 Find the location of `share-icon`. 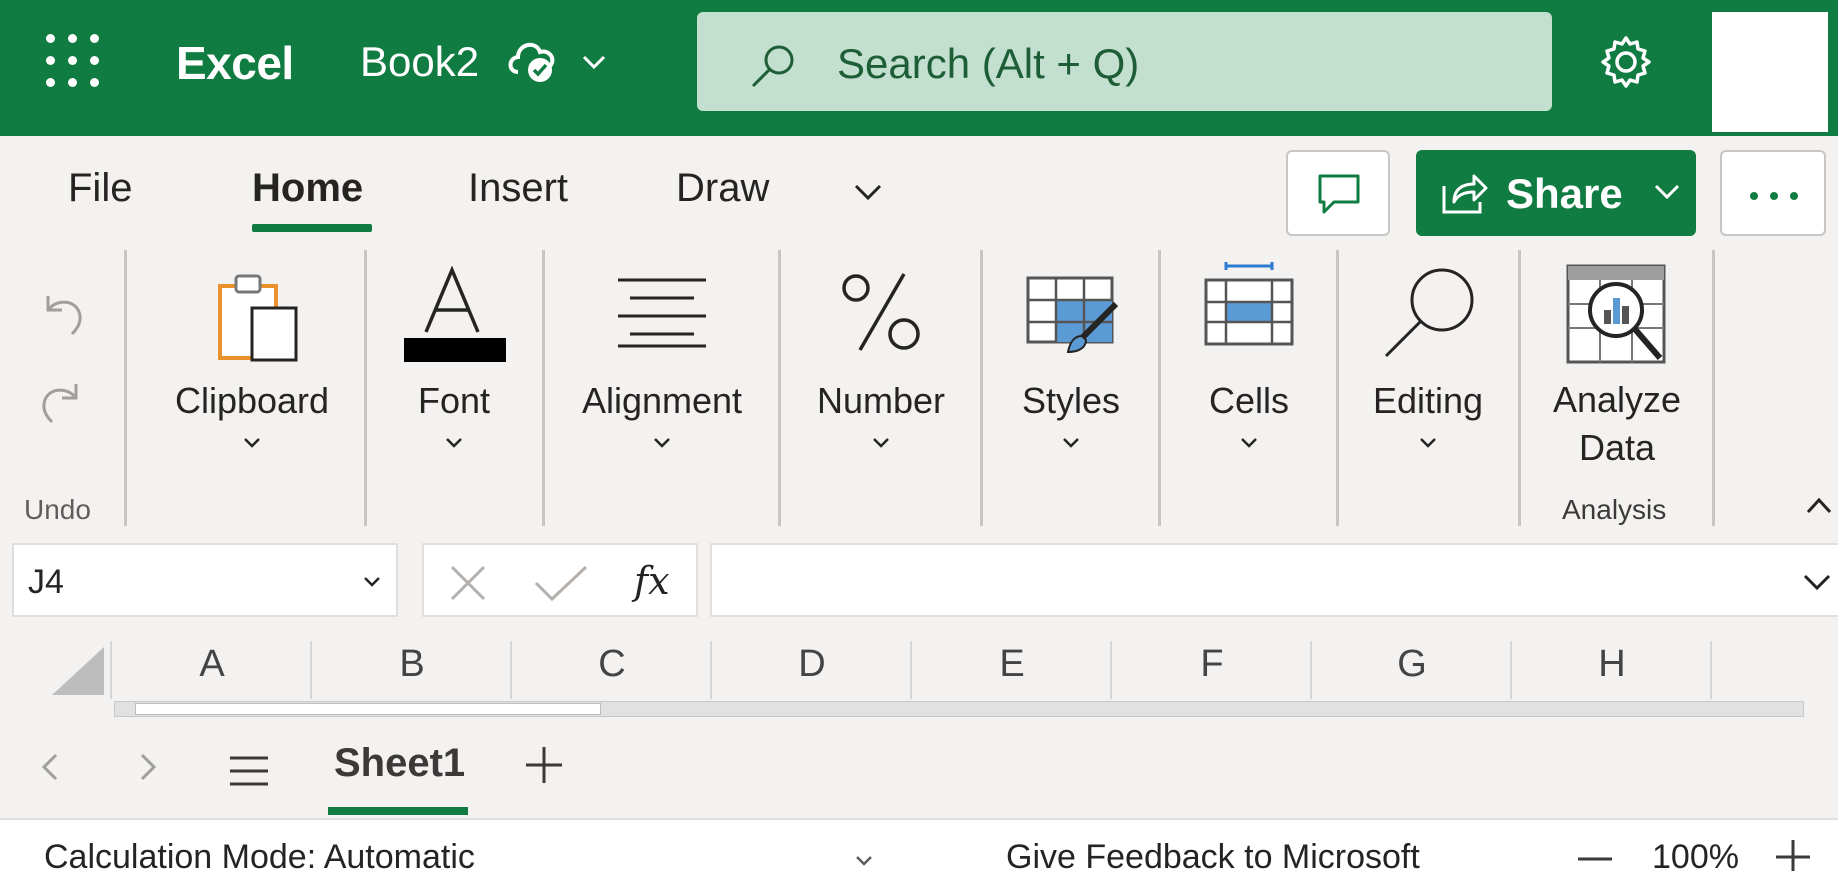

share-icon is located at coordinates (1465, 194).